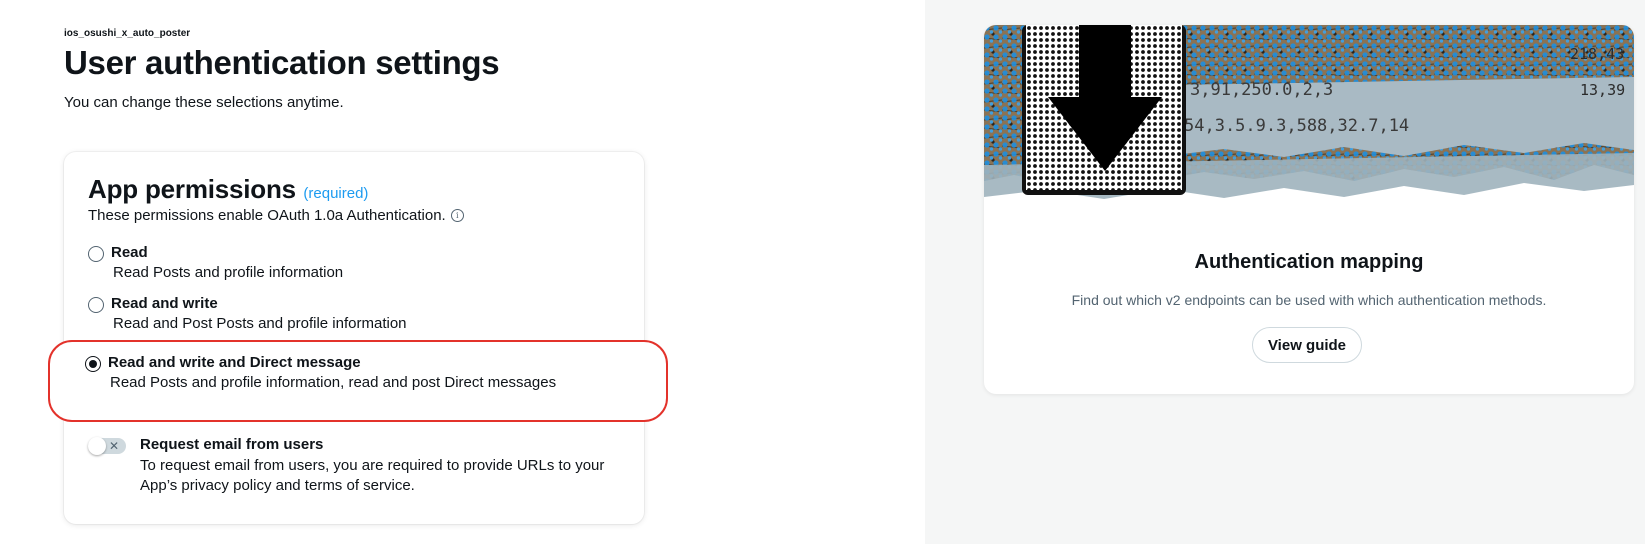 This screenshot has width=1645, height=544. Describe the element at coordinates (113, 446) in the screenshot. I see `toggle-off-icon: ✕` at that location.